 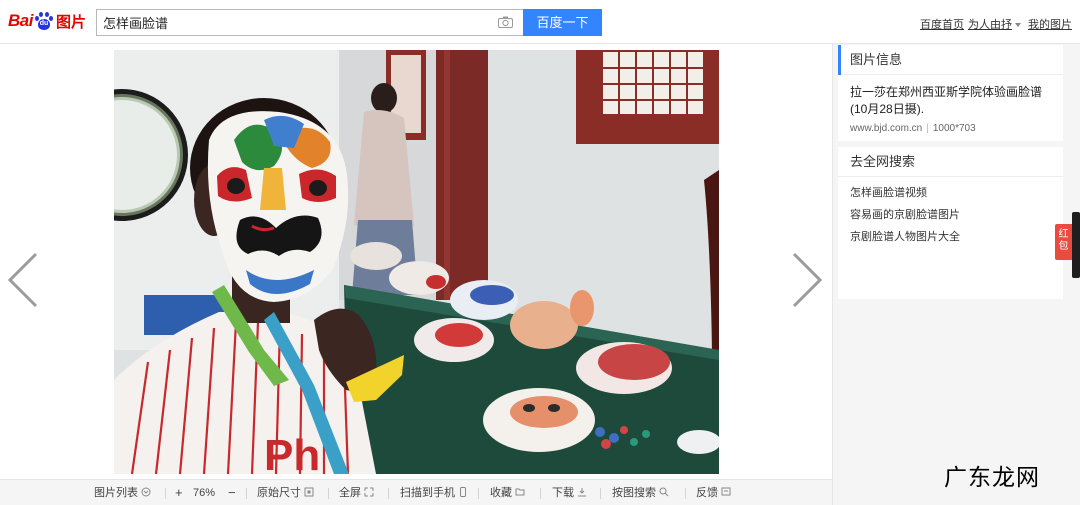 What do you see at coordinates (942, 24) in the screenshot?
I see `baidu-home-link: 百度首页` at bounding box center [942, 24].